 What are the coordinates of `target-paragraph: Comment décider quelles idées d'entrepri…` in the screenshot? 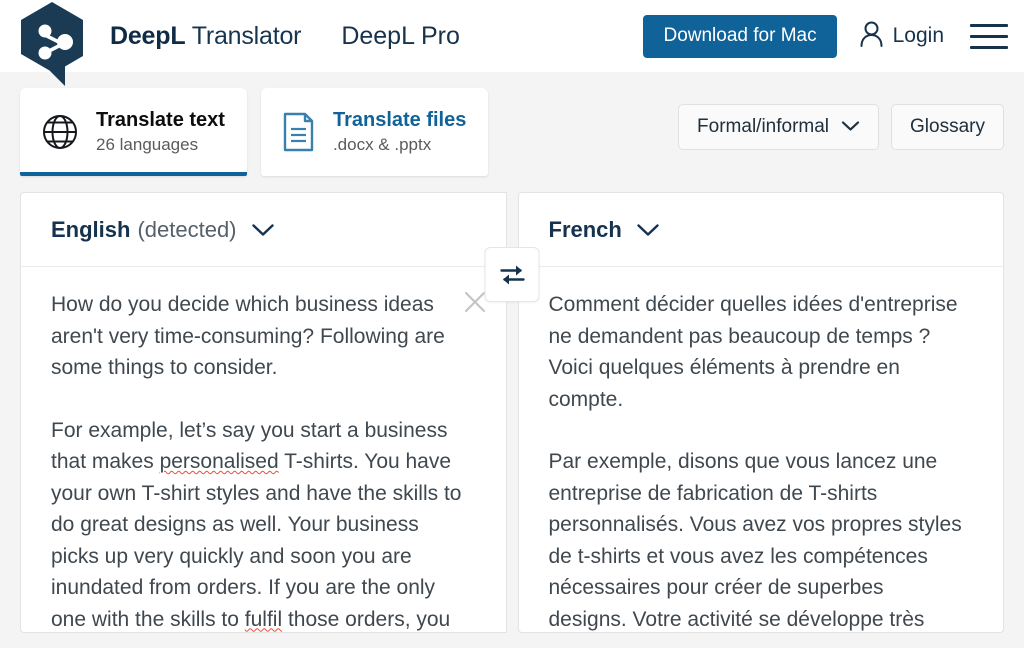 It's located at (753, 352).